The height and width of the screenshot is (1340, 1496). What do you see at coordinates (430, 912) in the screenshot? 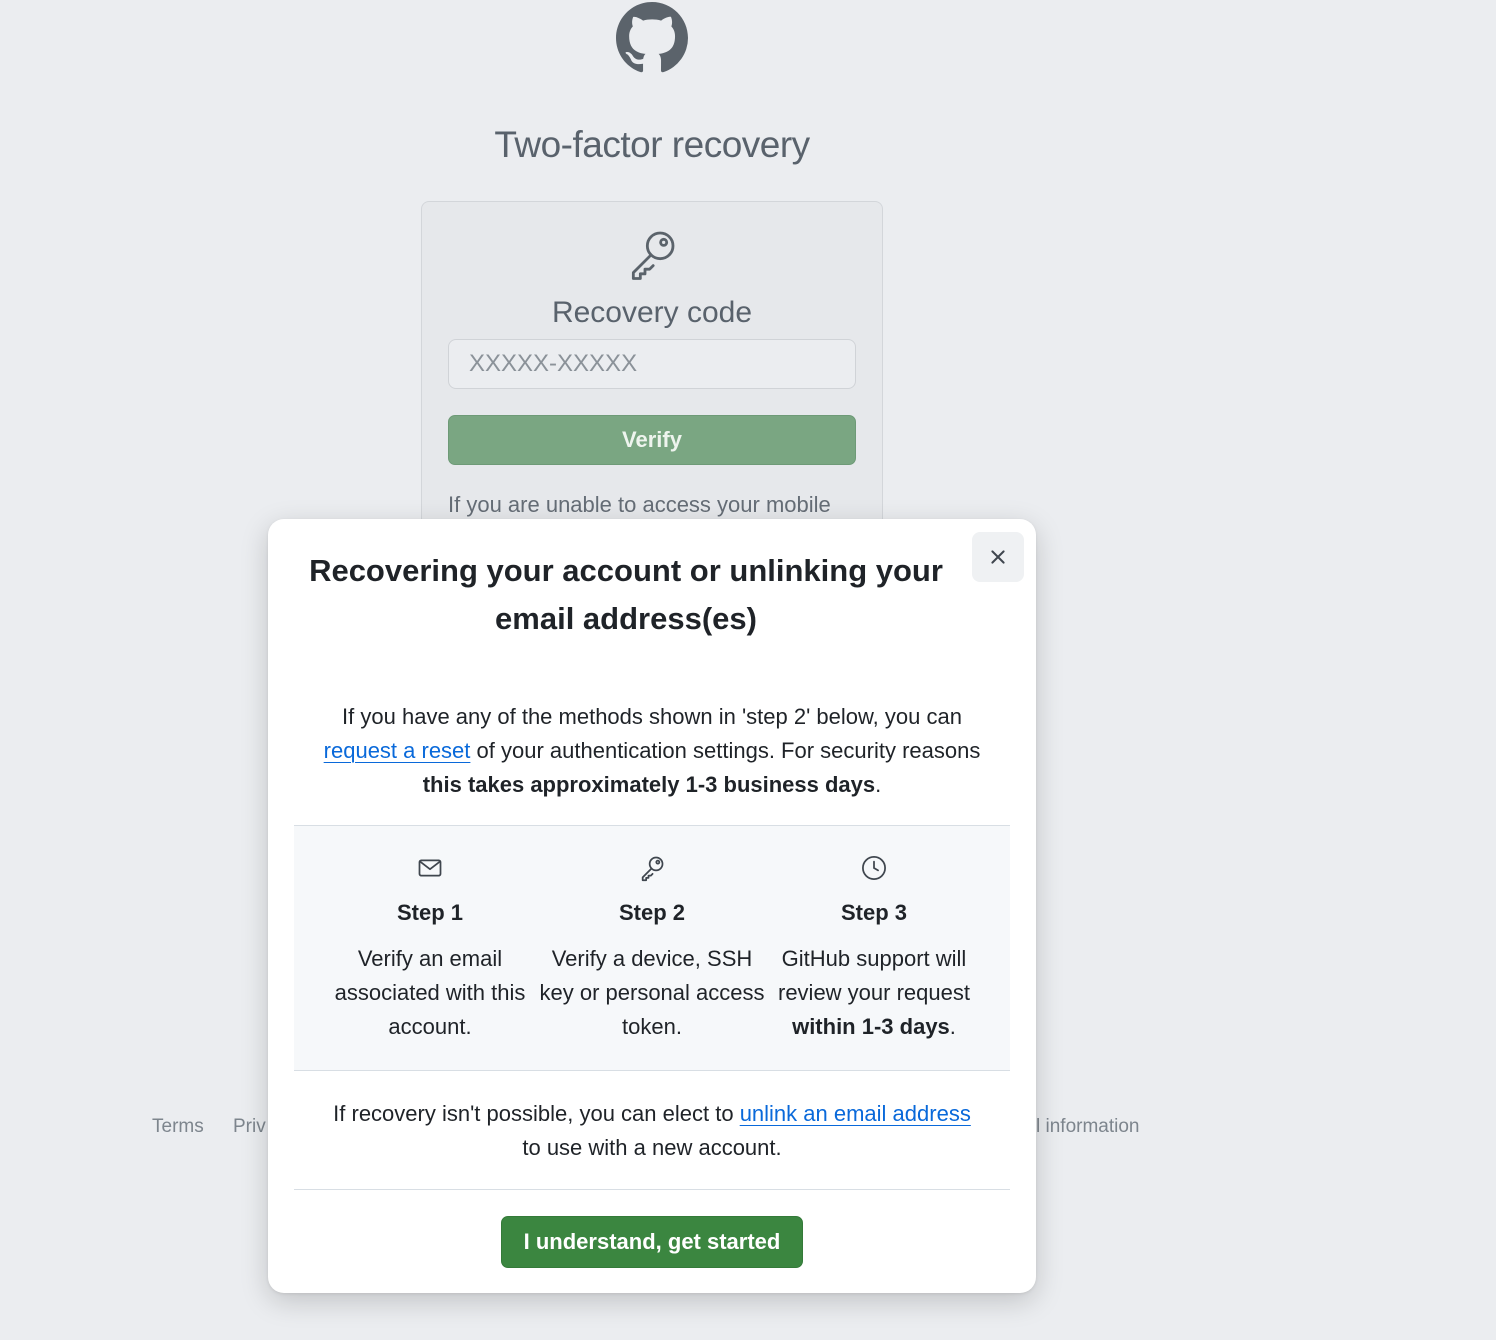
I see `step-title: Step 1` at bounding box center [430, 912].